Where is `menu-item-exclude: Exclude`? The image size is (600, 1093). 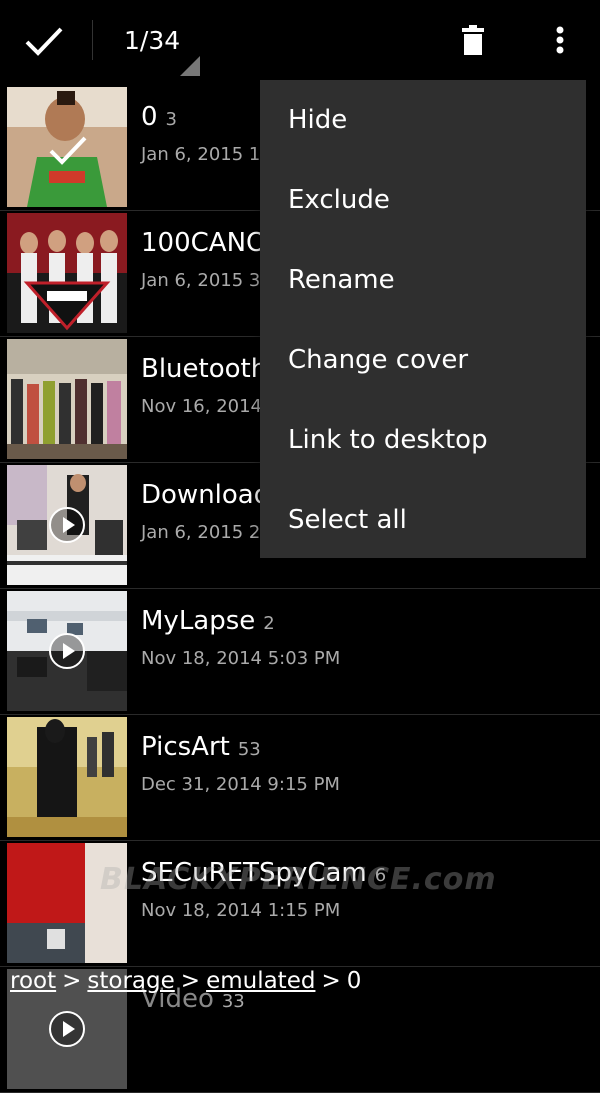
menu-item-exclude: Exclude is located at coordinates (423, 200).